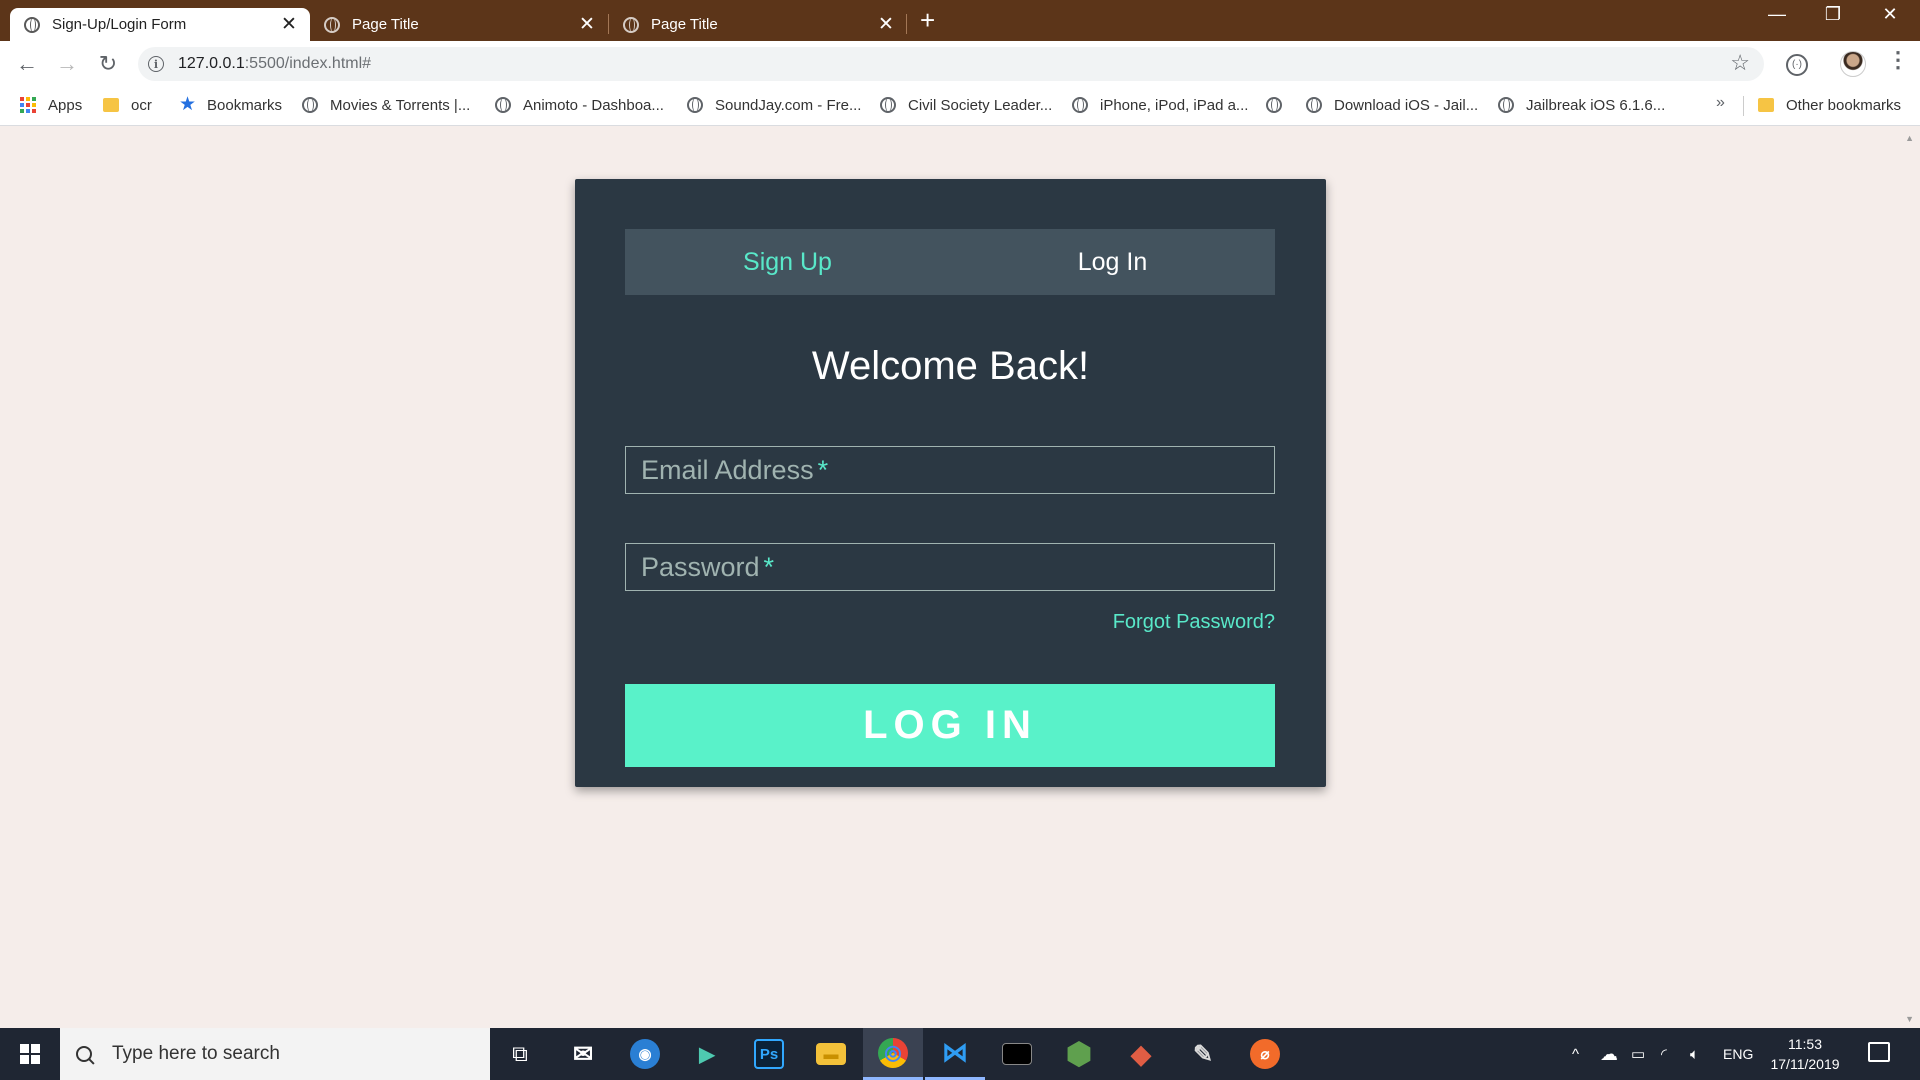  I want to click on form-tab-group: Sign Up Log In, so click(950, 262).